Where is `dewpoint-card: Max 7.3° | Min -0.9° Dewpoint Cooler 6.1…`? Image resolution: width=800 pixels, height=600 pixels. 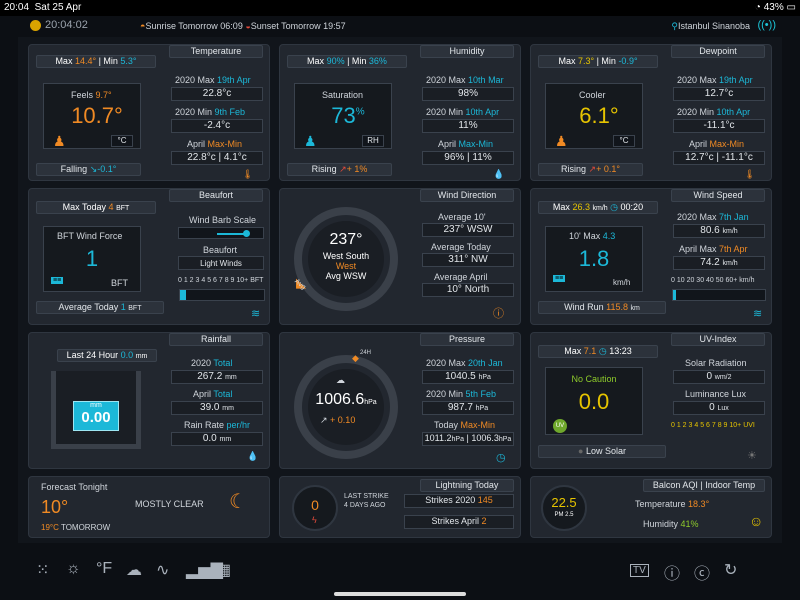 dewpoint-card: Max 7.3° | Min -0.9° Dewpoint Cooler 6.1… is located at coordinates (651, 112).